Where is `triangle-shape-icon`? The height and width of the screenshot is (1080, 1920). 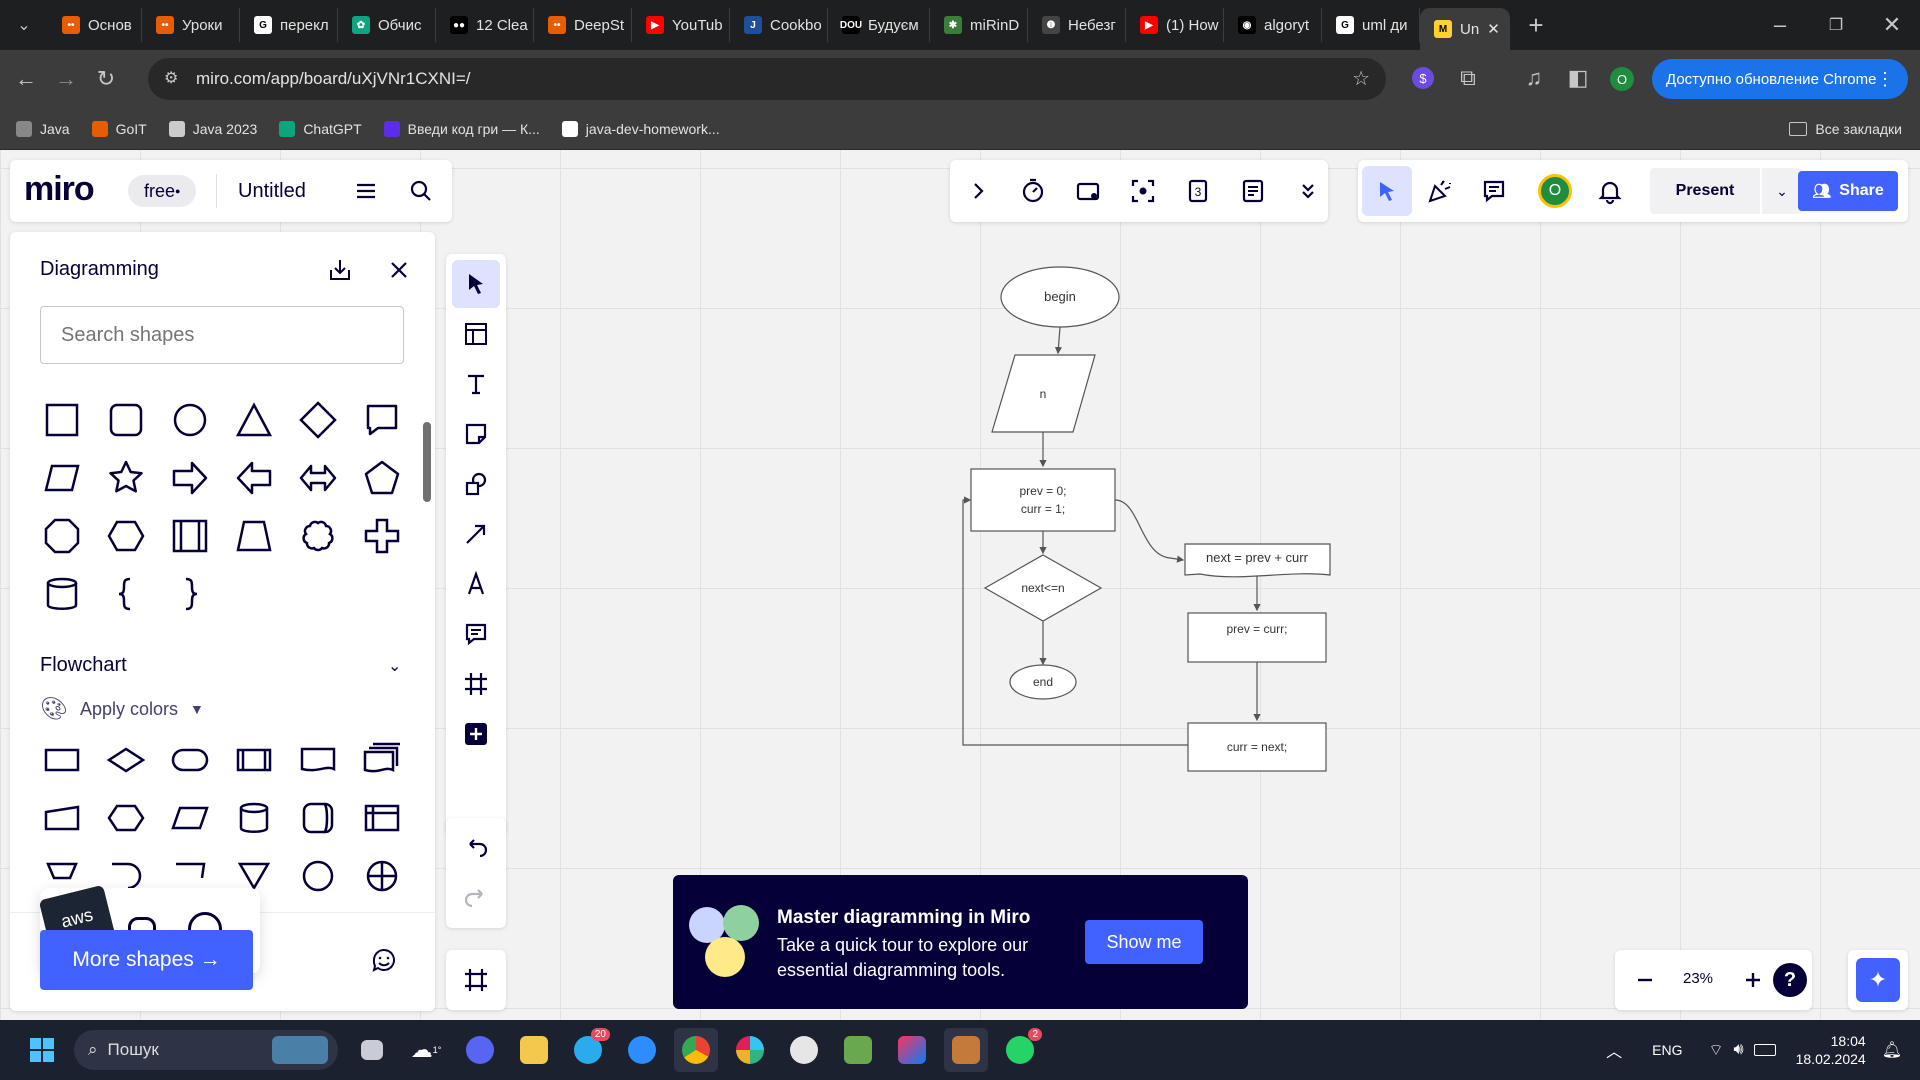
triangle-shape-icon is located at coordinates (254, 420).